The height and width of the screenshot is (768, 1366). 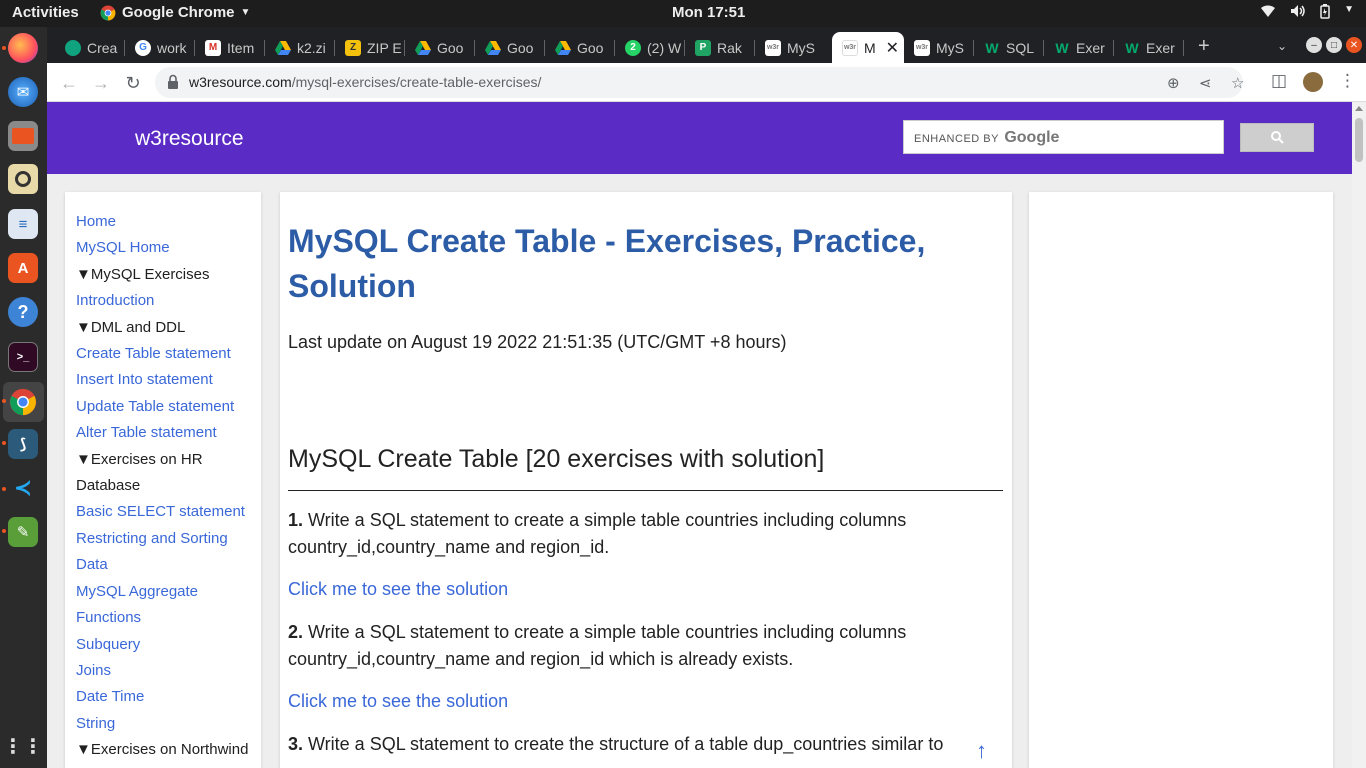 What do you see at coordinates (1205, 83) in the screenshot?
I see `share-icon: ⋖` at bounding box center [1205, 83].